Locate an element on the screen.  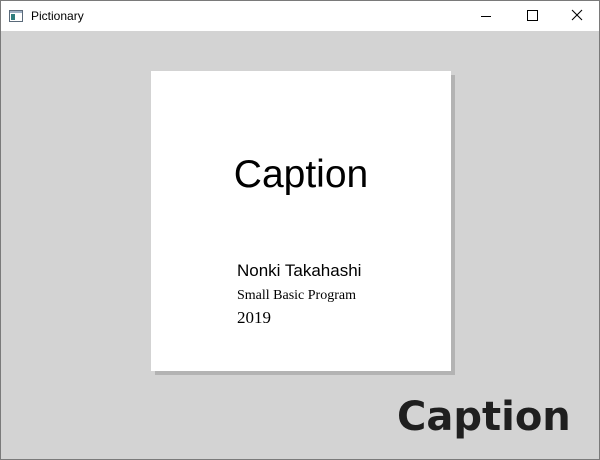
close-icon is located at coordinates (577, 15).